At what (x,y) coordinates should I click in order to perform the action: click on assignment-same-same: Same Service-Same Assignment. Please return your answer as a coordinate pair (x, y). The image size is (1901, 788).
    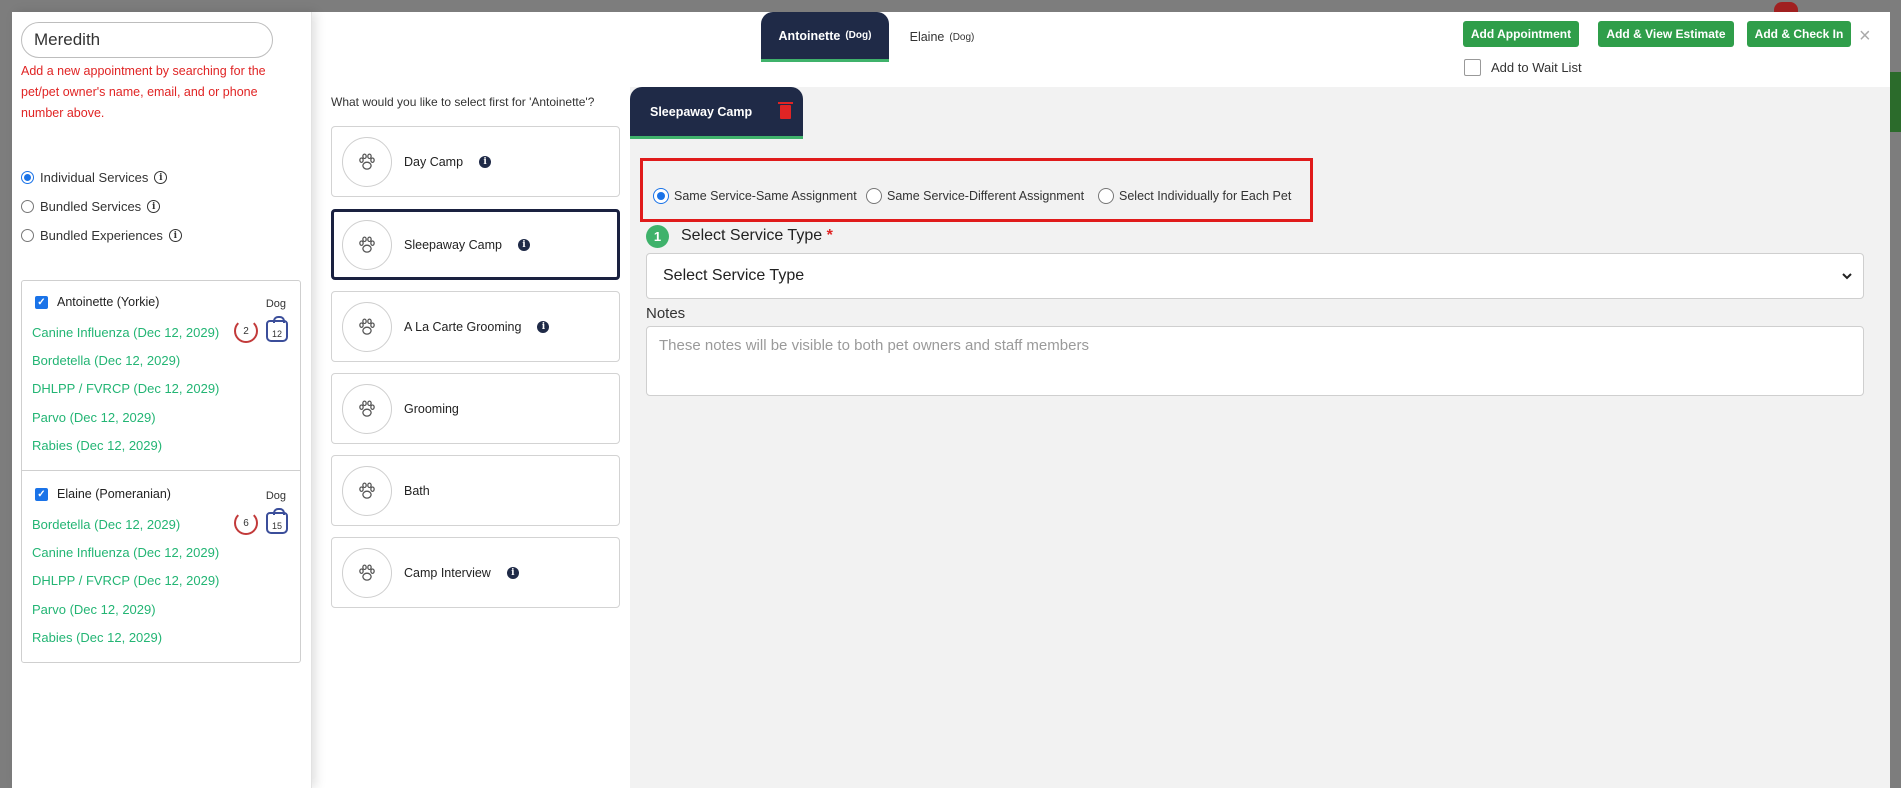
    Looking at the image, I should click on (755, 196).